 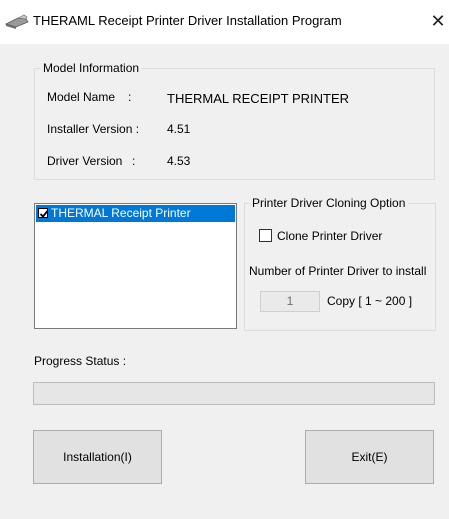 I want to click on exit-button: Exit(E), so click(x=369, y=457).